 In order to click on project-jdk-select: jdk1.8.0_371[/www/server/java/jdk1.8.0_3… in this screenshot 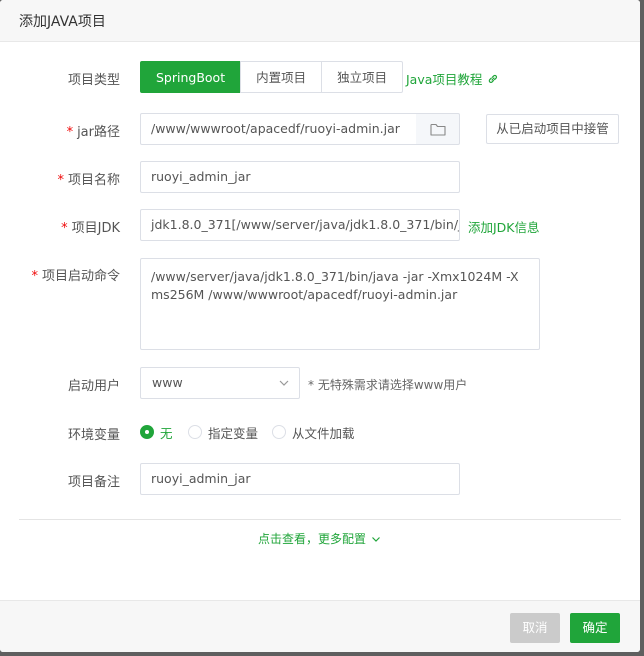, I will do `click(300, 225)`.